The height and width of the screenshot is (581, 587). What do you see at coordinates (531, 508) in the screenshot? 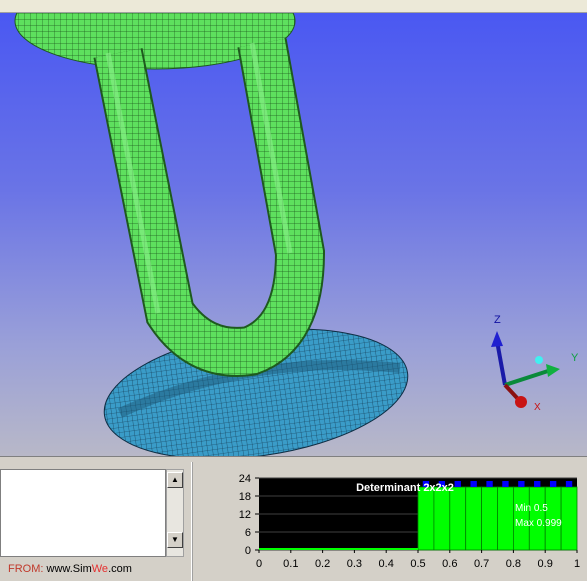
I see `histogram-min-label: Min 0.5` at bounding box center [531, 508].